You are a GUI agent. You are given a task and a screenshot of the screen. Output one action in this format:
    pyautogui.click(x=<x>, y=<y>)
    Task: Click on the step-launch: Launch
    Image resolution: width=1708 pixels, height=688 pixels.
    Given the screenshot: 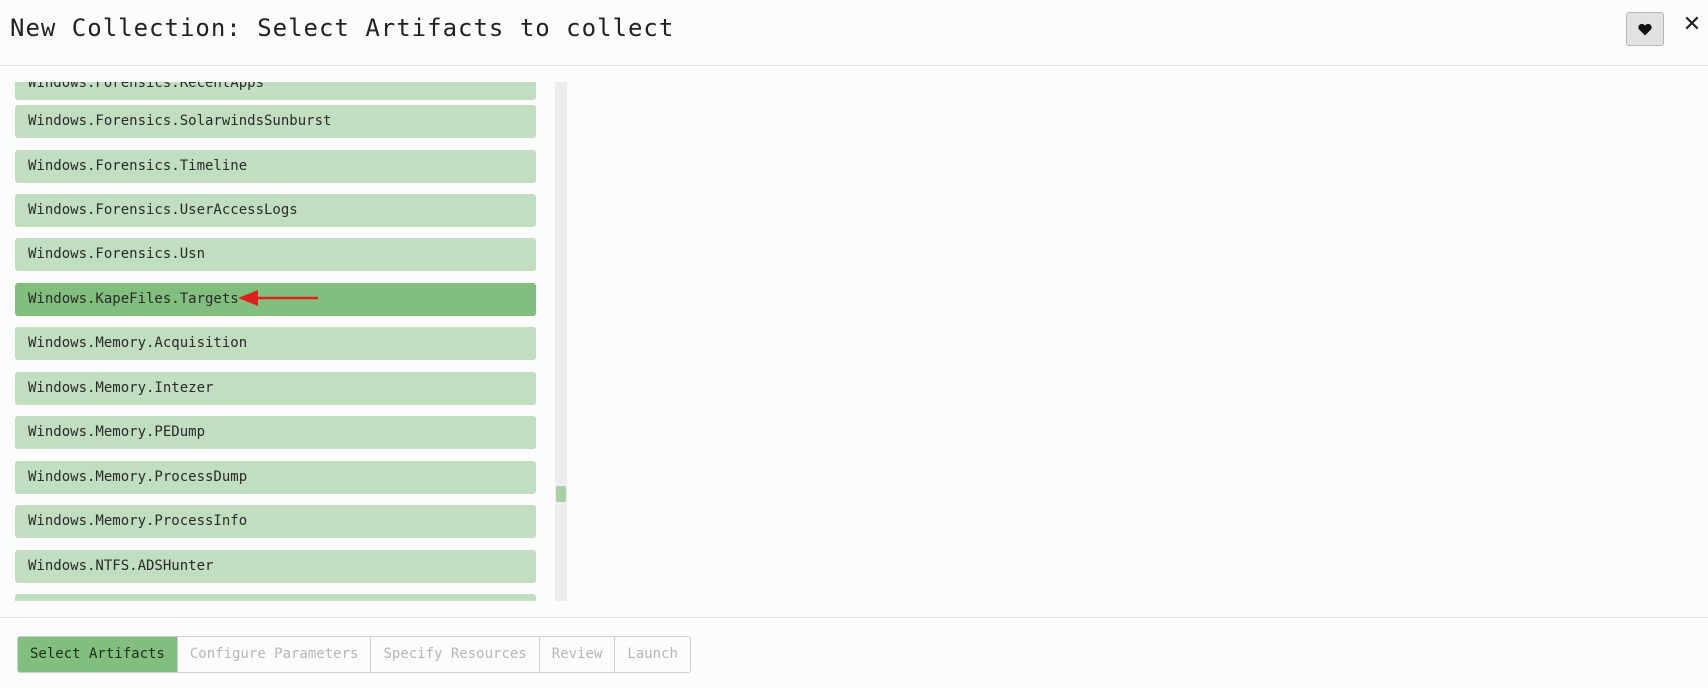 What is the action you would take?
    pyautogui.click(x=652, y=654)
    